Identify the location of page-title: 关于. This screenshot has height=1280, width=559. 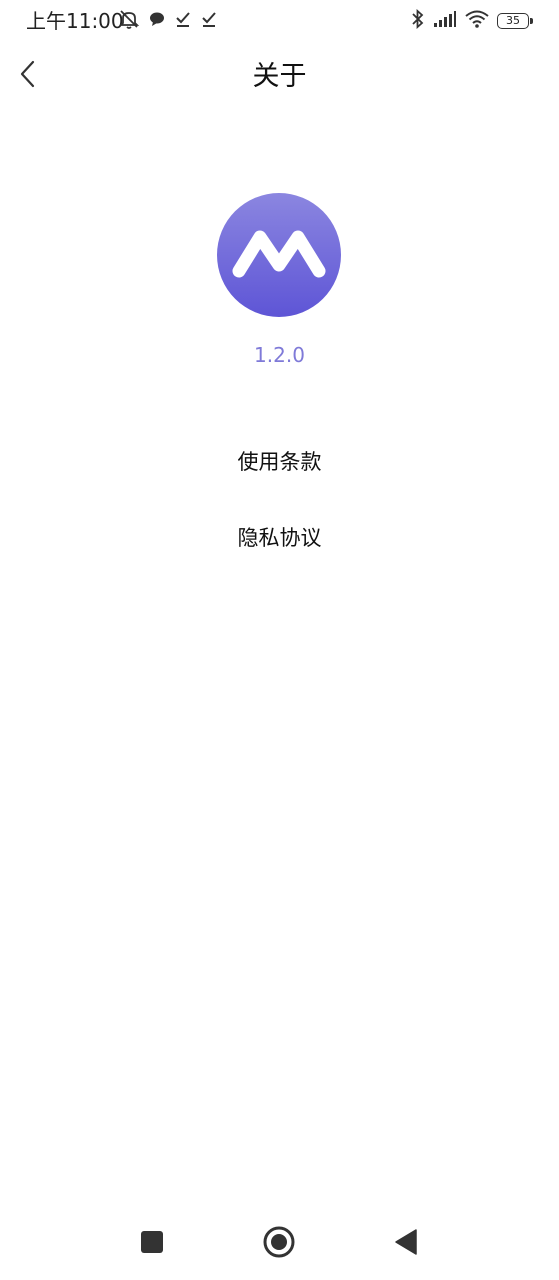
(279, 76).